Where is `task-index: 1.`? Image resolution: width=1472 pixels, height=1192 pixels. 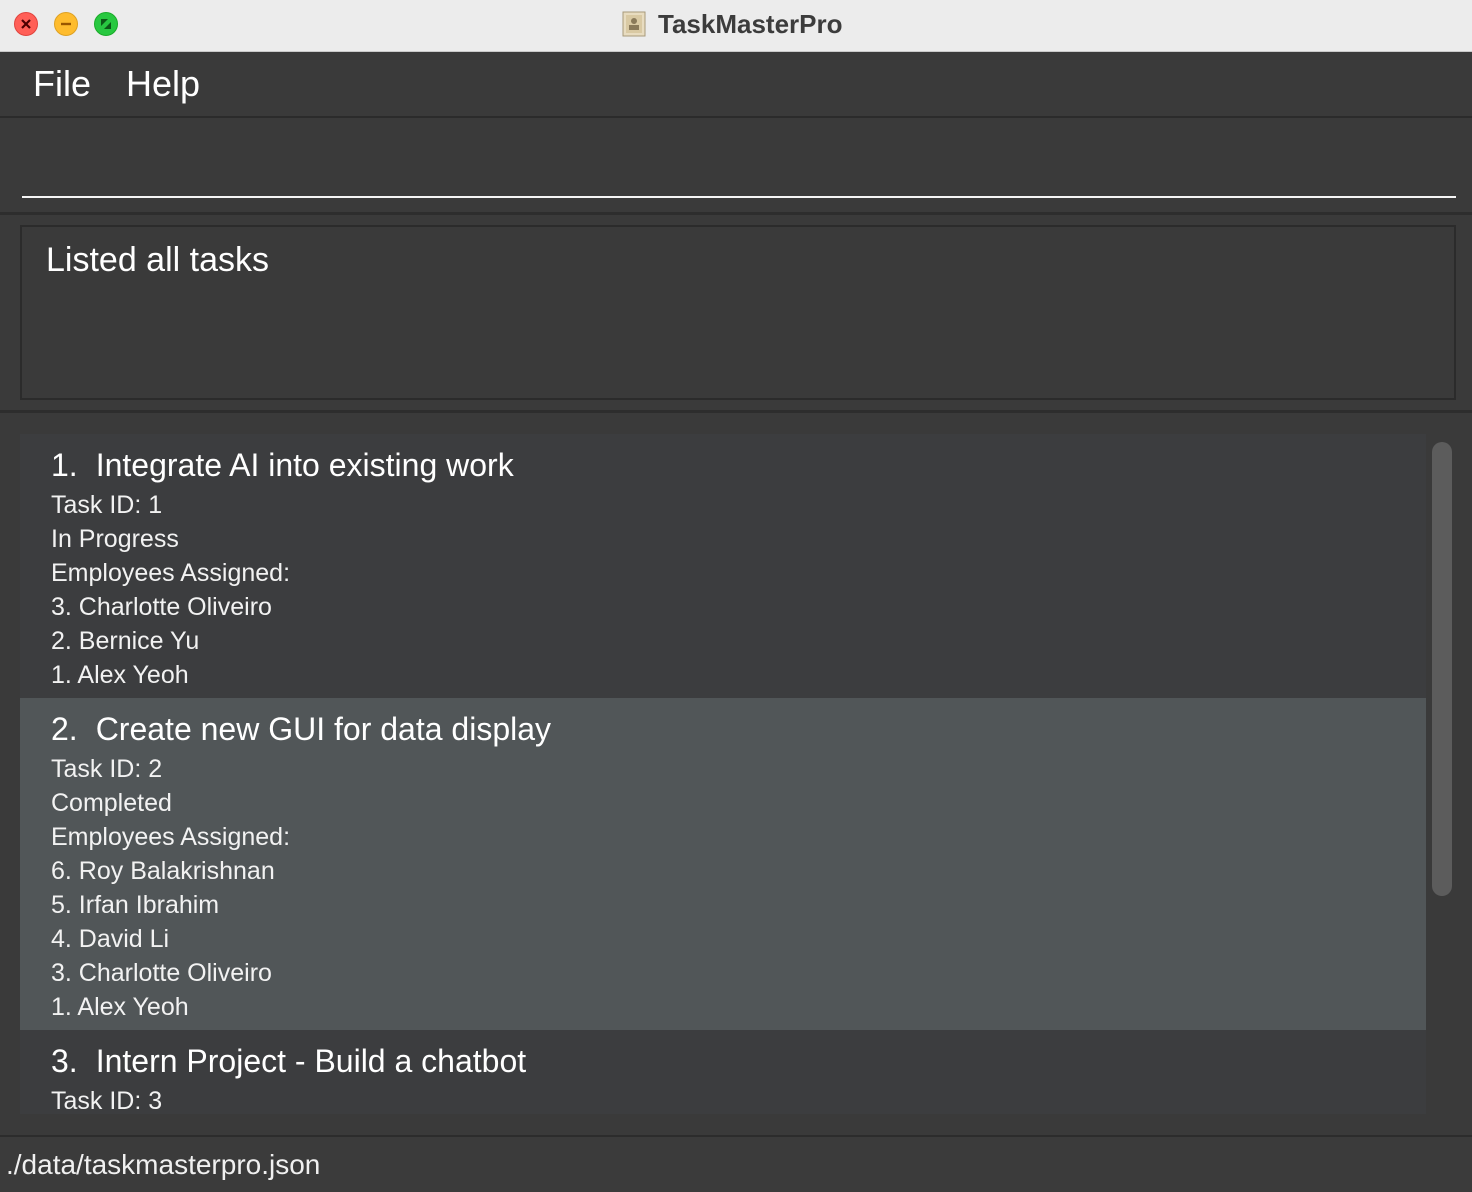 task-index: 1. is located at coordinates (64, 465).